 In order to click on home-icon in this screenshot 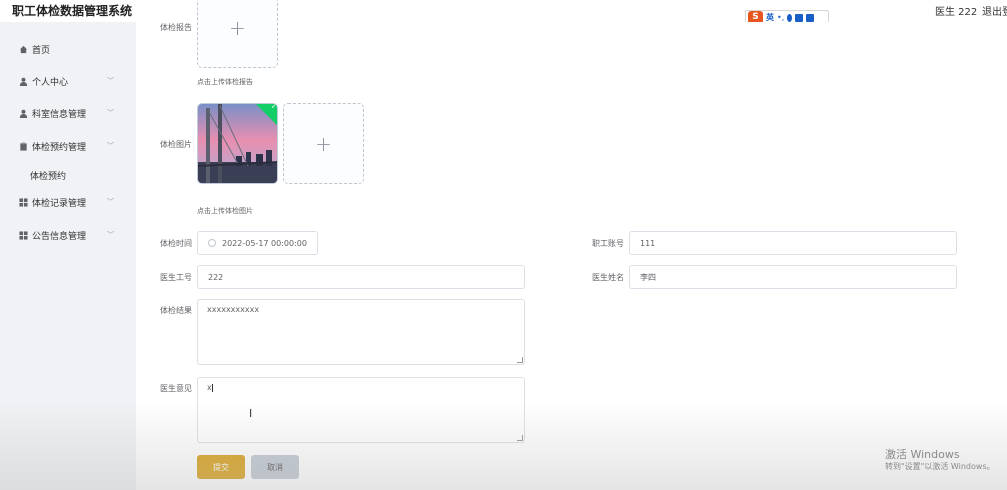, I will do `click(23, 49)`.